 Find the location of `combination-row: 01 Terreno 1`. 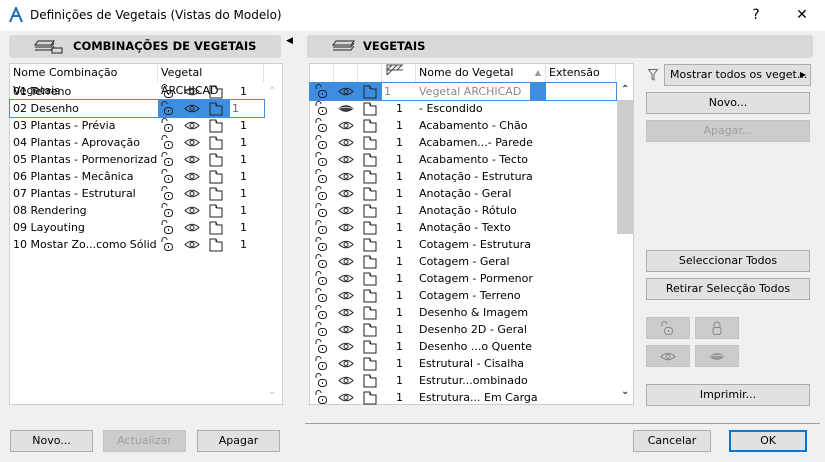

combination-row: 01 Terreno 1 is located at coordinates (137, 91).